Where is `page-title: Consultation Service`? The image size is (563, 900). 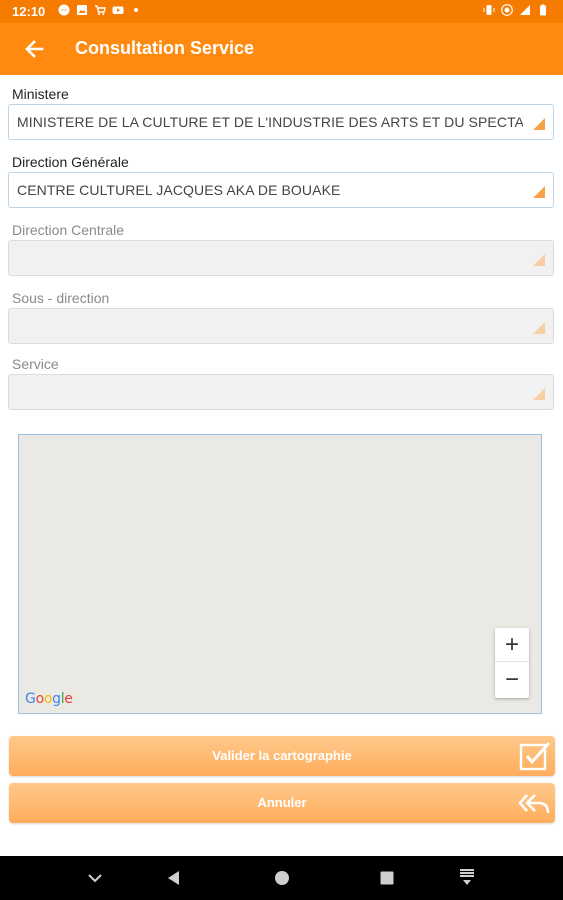 page-title: Consultation Service is located at coordinates (165, 48).